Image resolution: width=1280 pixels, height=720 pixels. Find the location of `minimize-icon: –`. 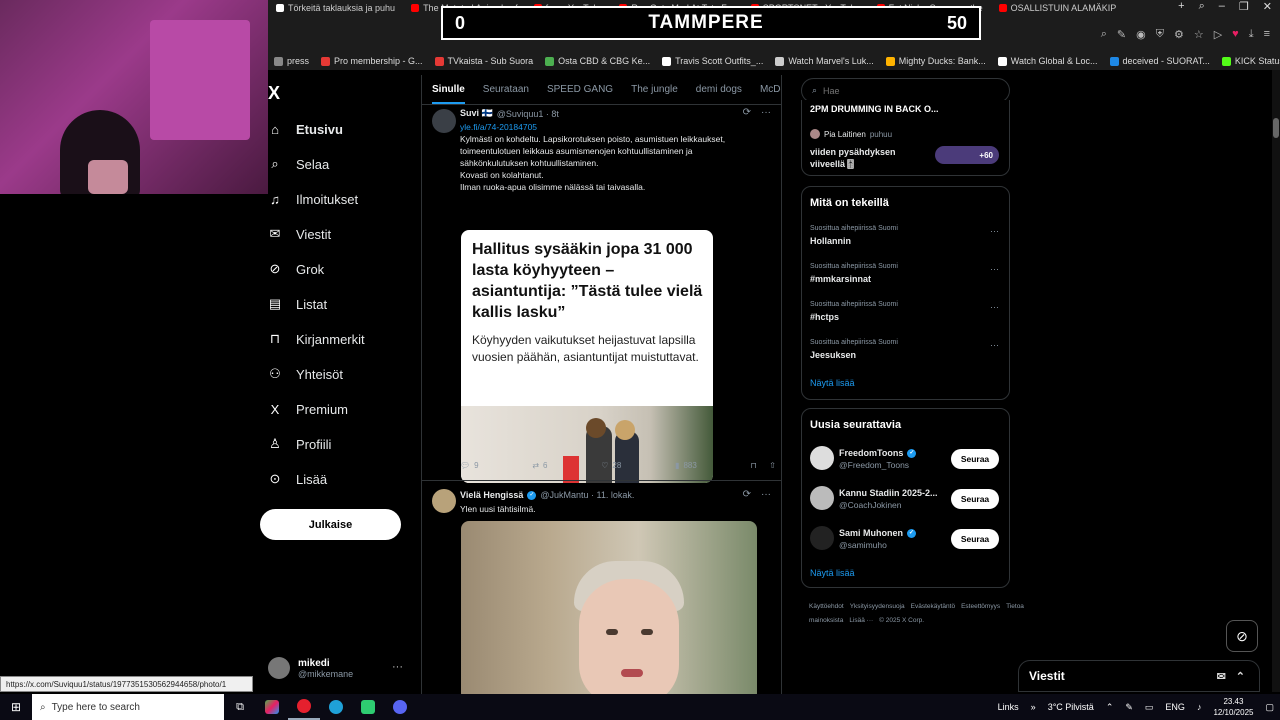

minimize-icon: – is located at coordinates (1222, 6).